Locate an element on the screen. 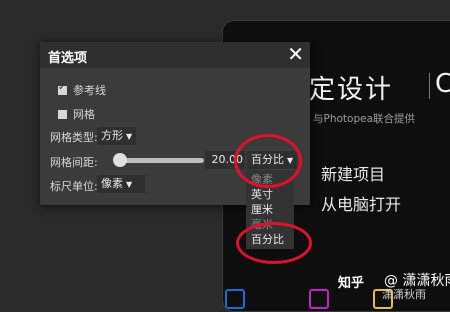 This screenshot has height=312, width=450. ruler-unit-label: 标尺单位: is located at coordinates (74, 186).